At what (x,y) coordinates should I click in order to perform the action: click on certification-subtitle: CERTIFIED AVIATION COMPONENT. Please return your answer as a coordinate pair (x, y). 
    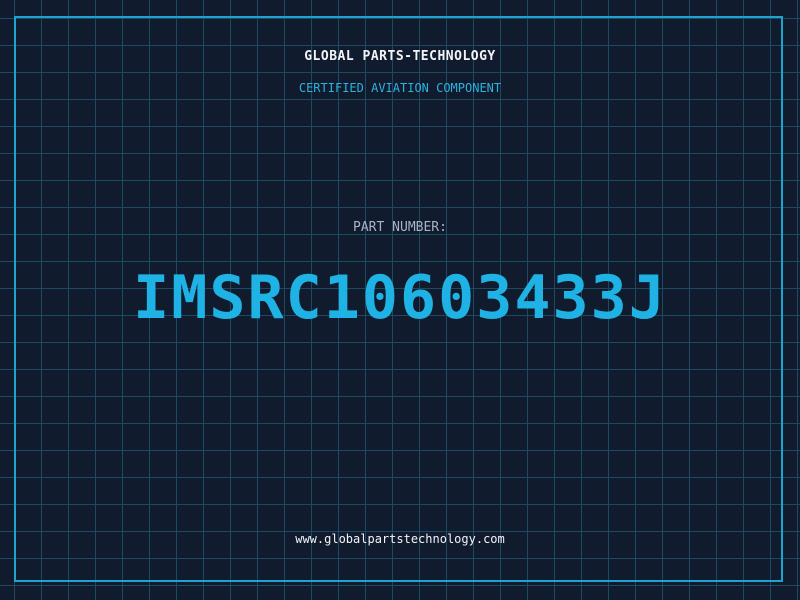
    Looking at the image, I should click on (400, 88).